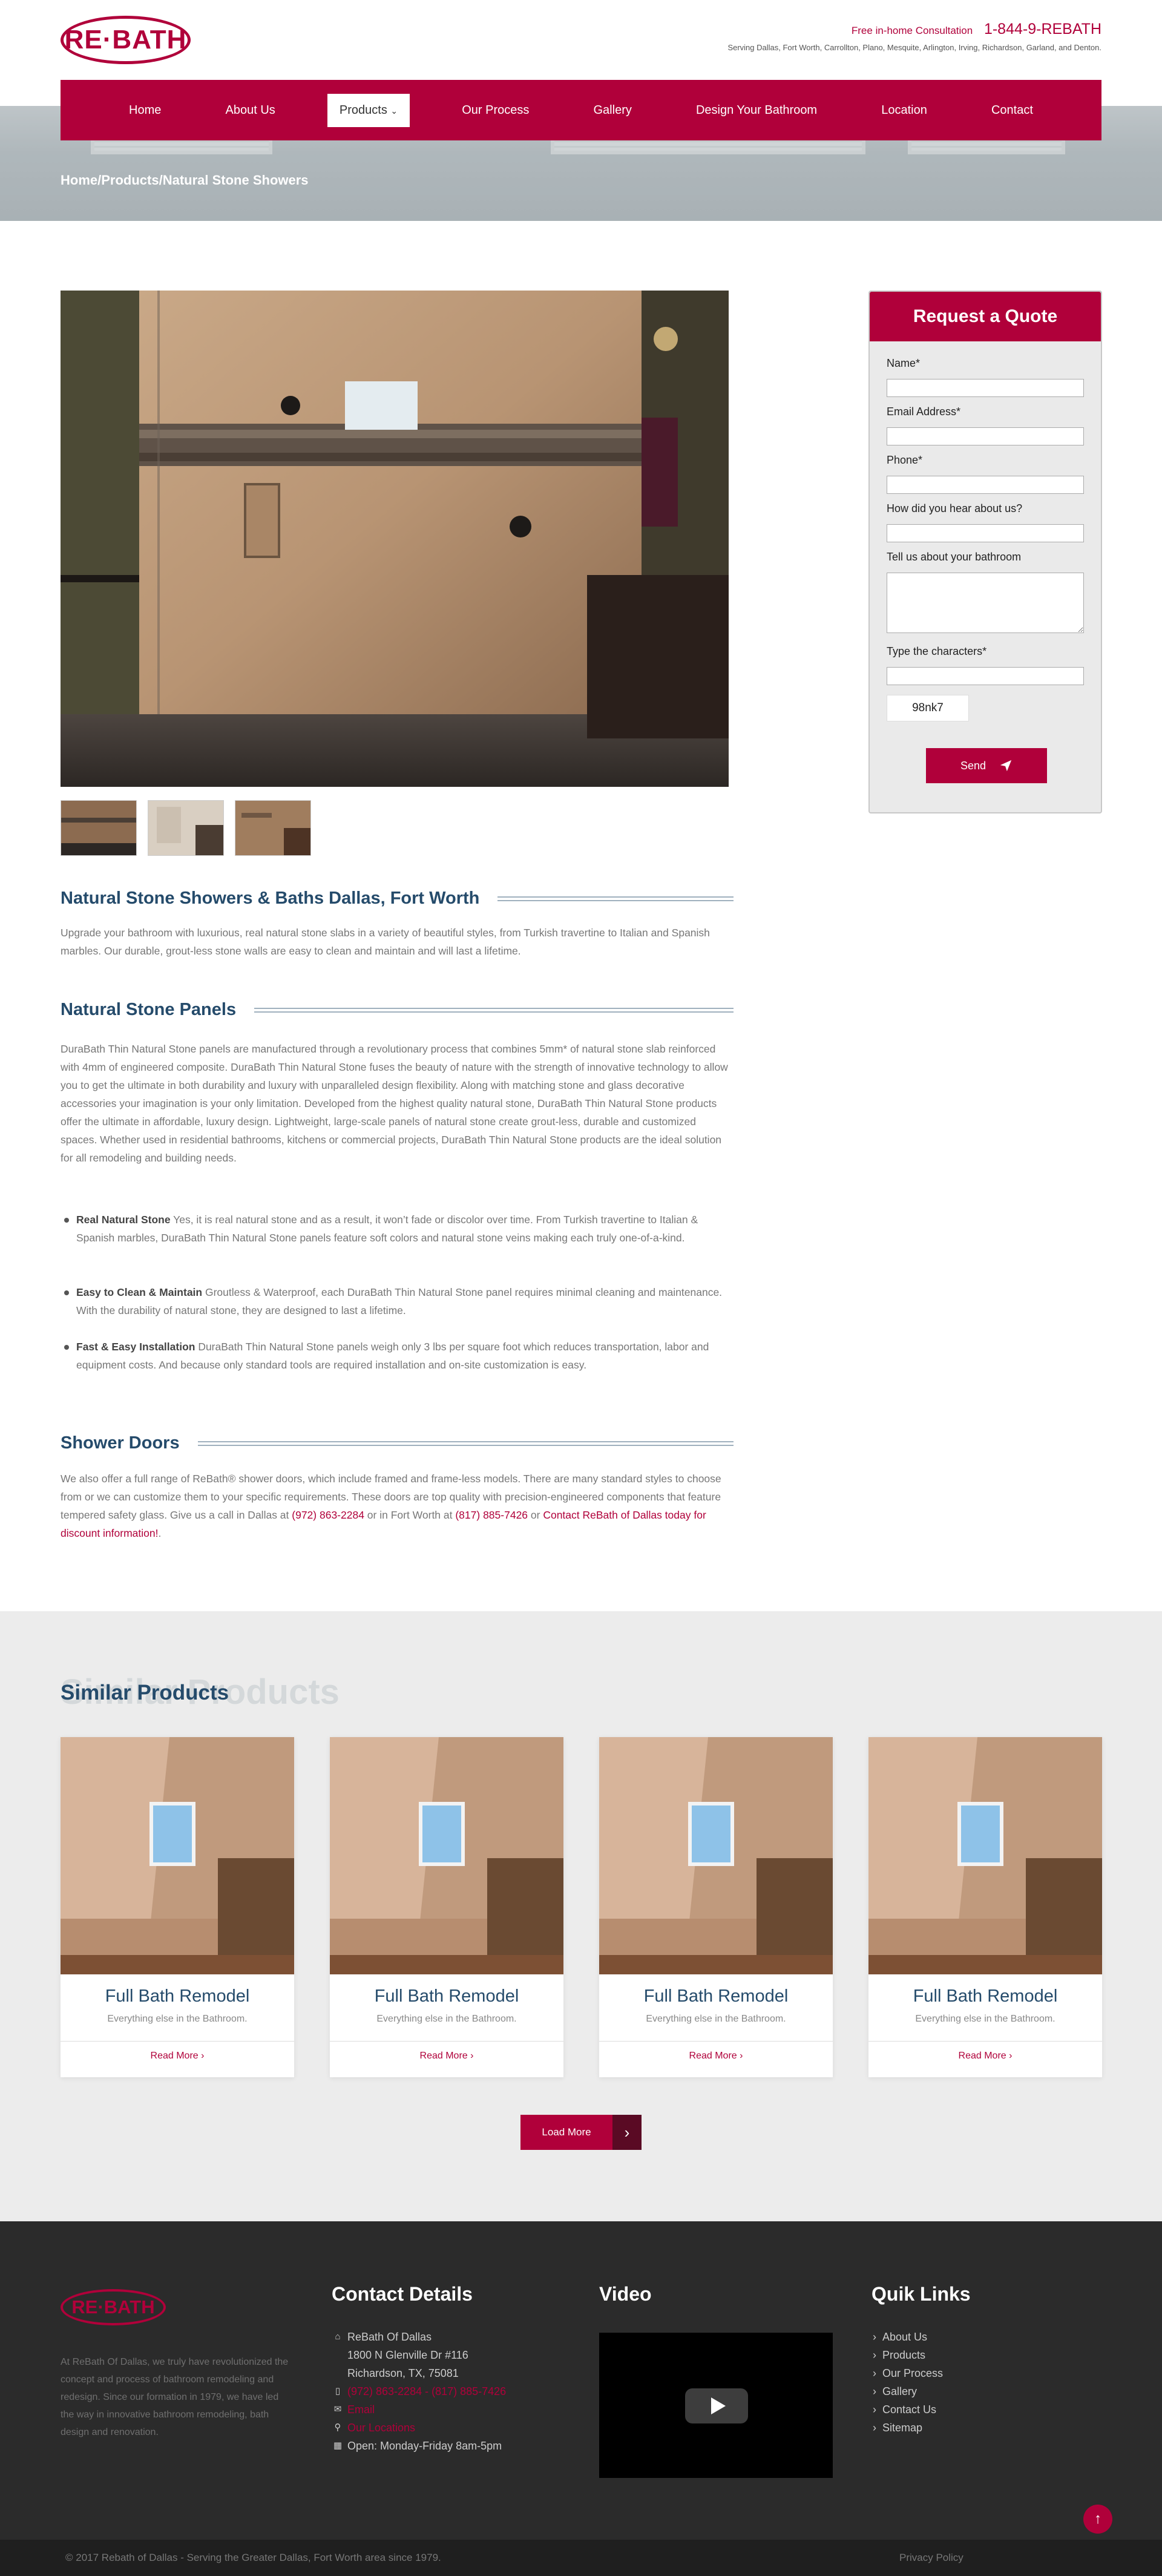  I want to click on captcha-field, so click(985, 676).